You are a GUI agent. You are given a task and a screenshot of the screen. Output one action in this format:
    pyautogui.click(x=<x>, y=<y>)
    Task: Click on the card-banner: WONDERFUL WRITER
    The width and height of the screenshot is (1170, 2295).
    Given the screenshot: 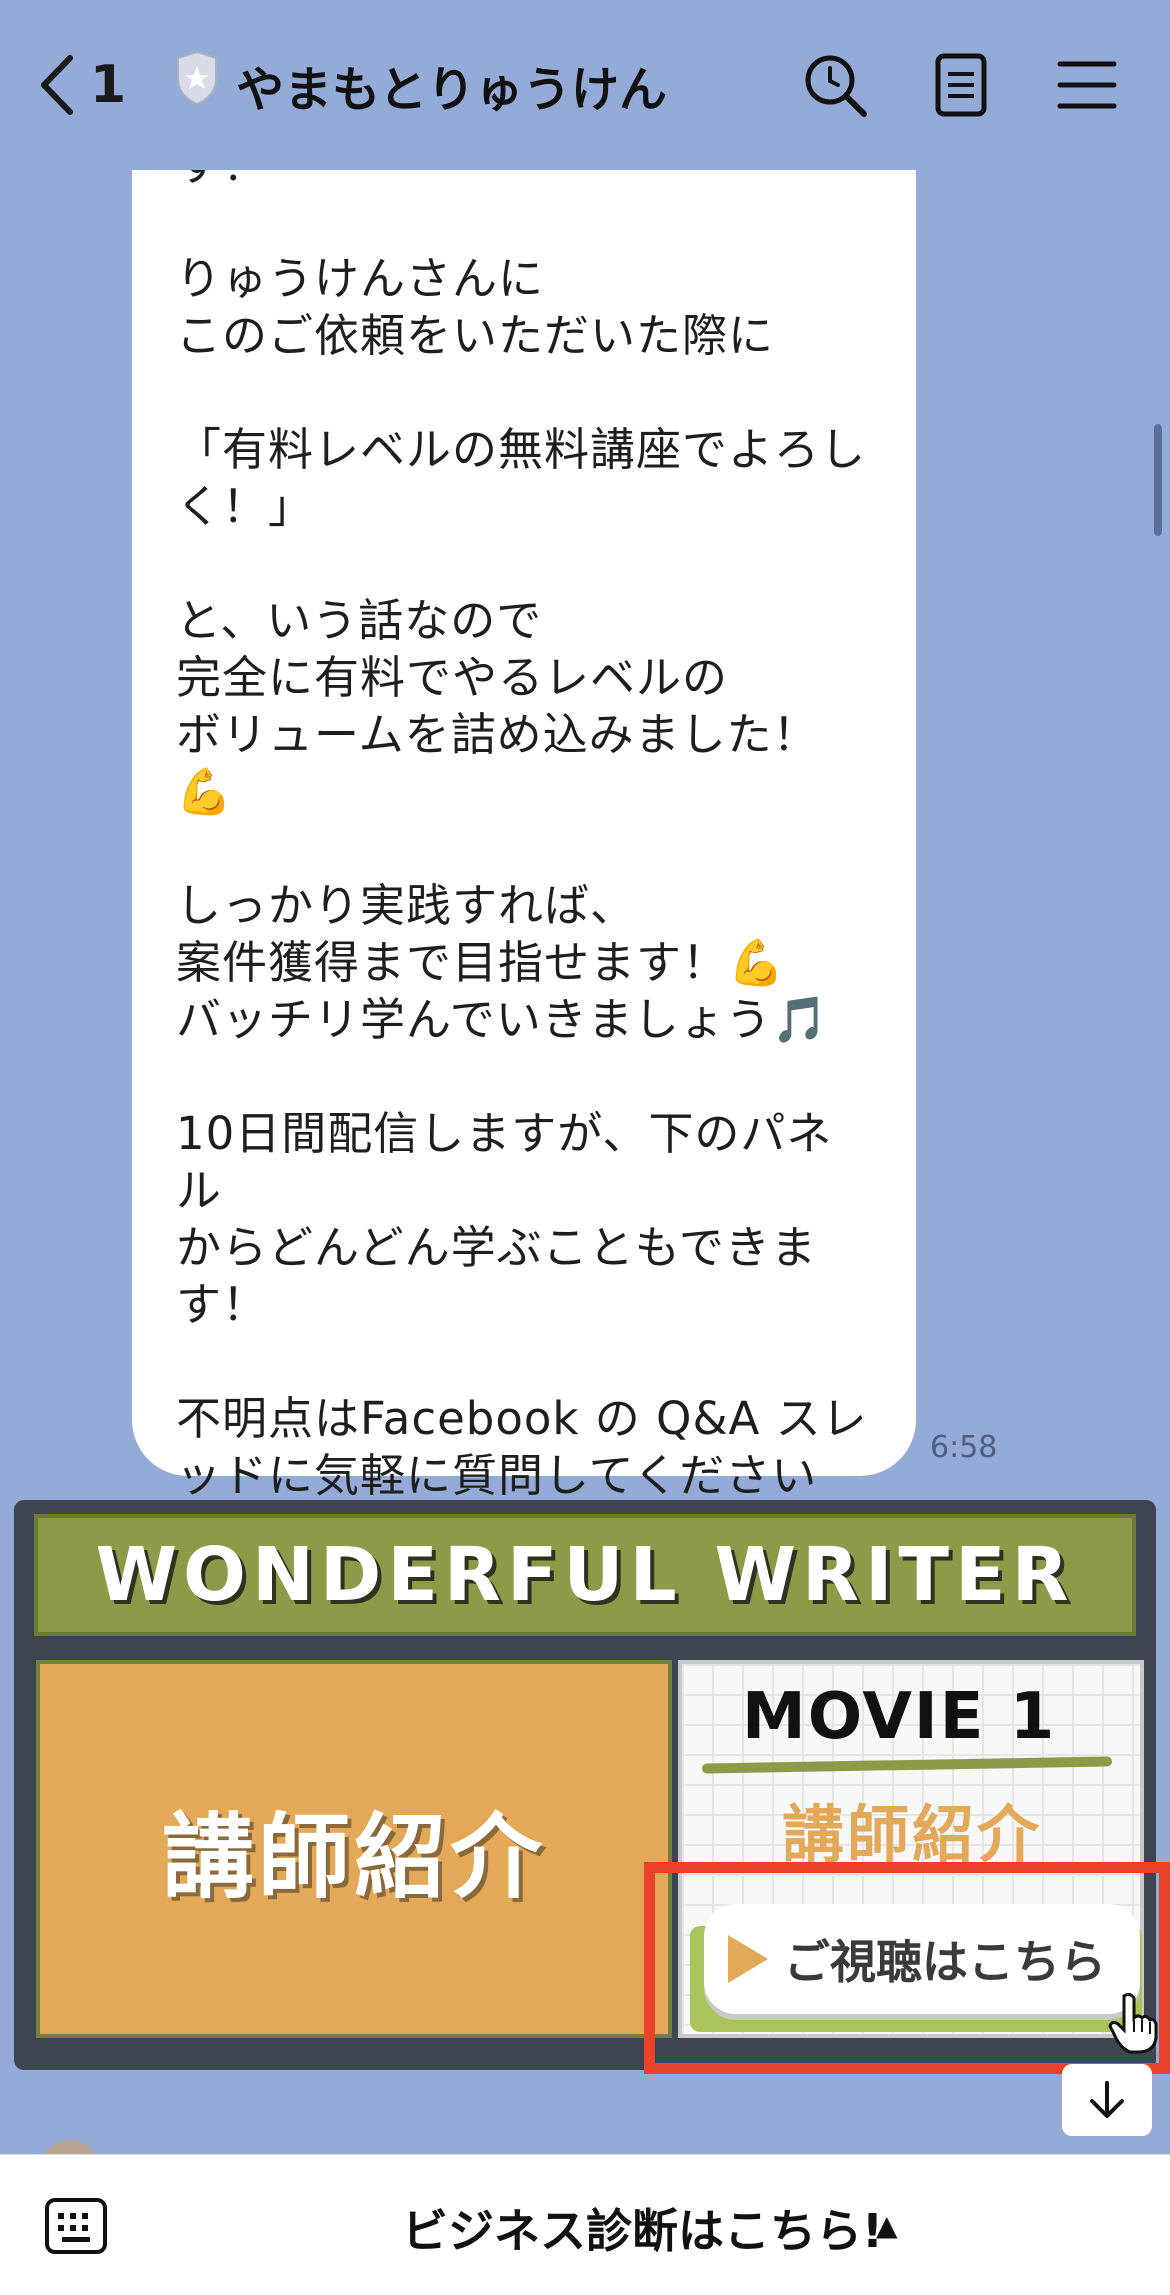 What is the action you would take?
    pyautogui.click(x=585, y=1575)
    